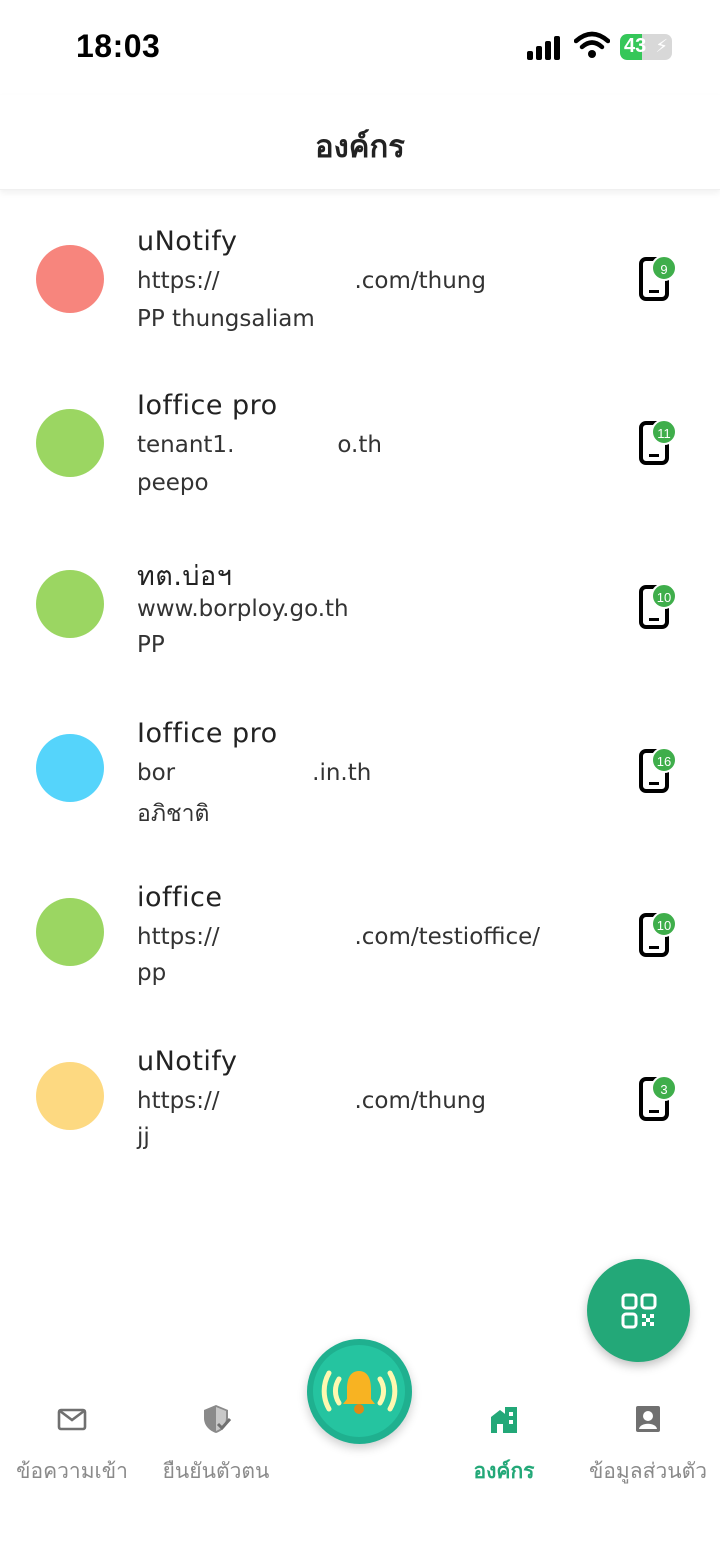 Image resolution: width=720 pixels, height=1558 pixels. What do you see at coordinates (72, 1419) in the screenshot?
I see `mail-icon` at bounding box center [72, 1419].